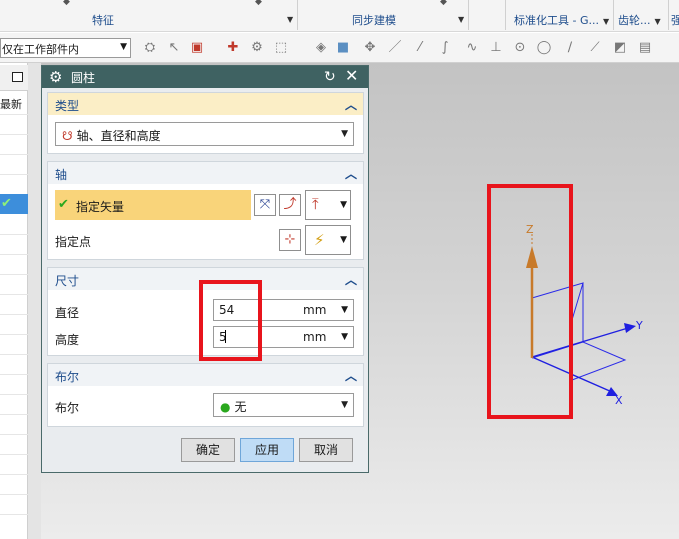 The image size is (679, 539). What do you see at coordinates (326, 450) in the screenshot?
I see `cancel-button: 取消` at bounding box center [326, 450].